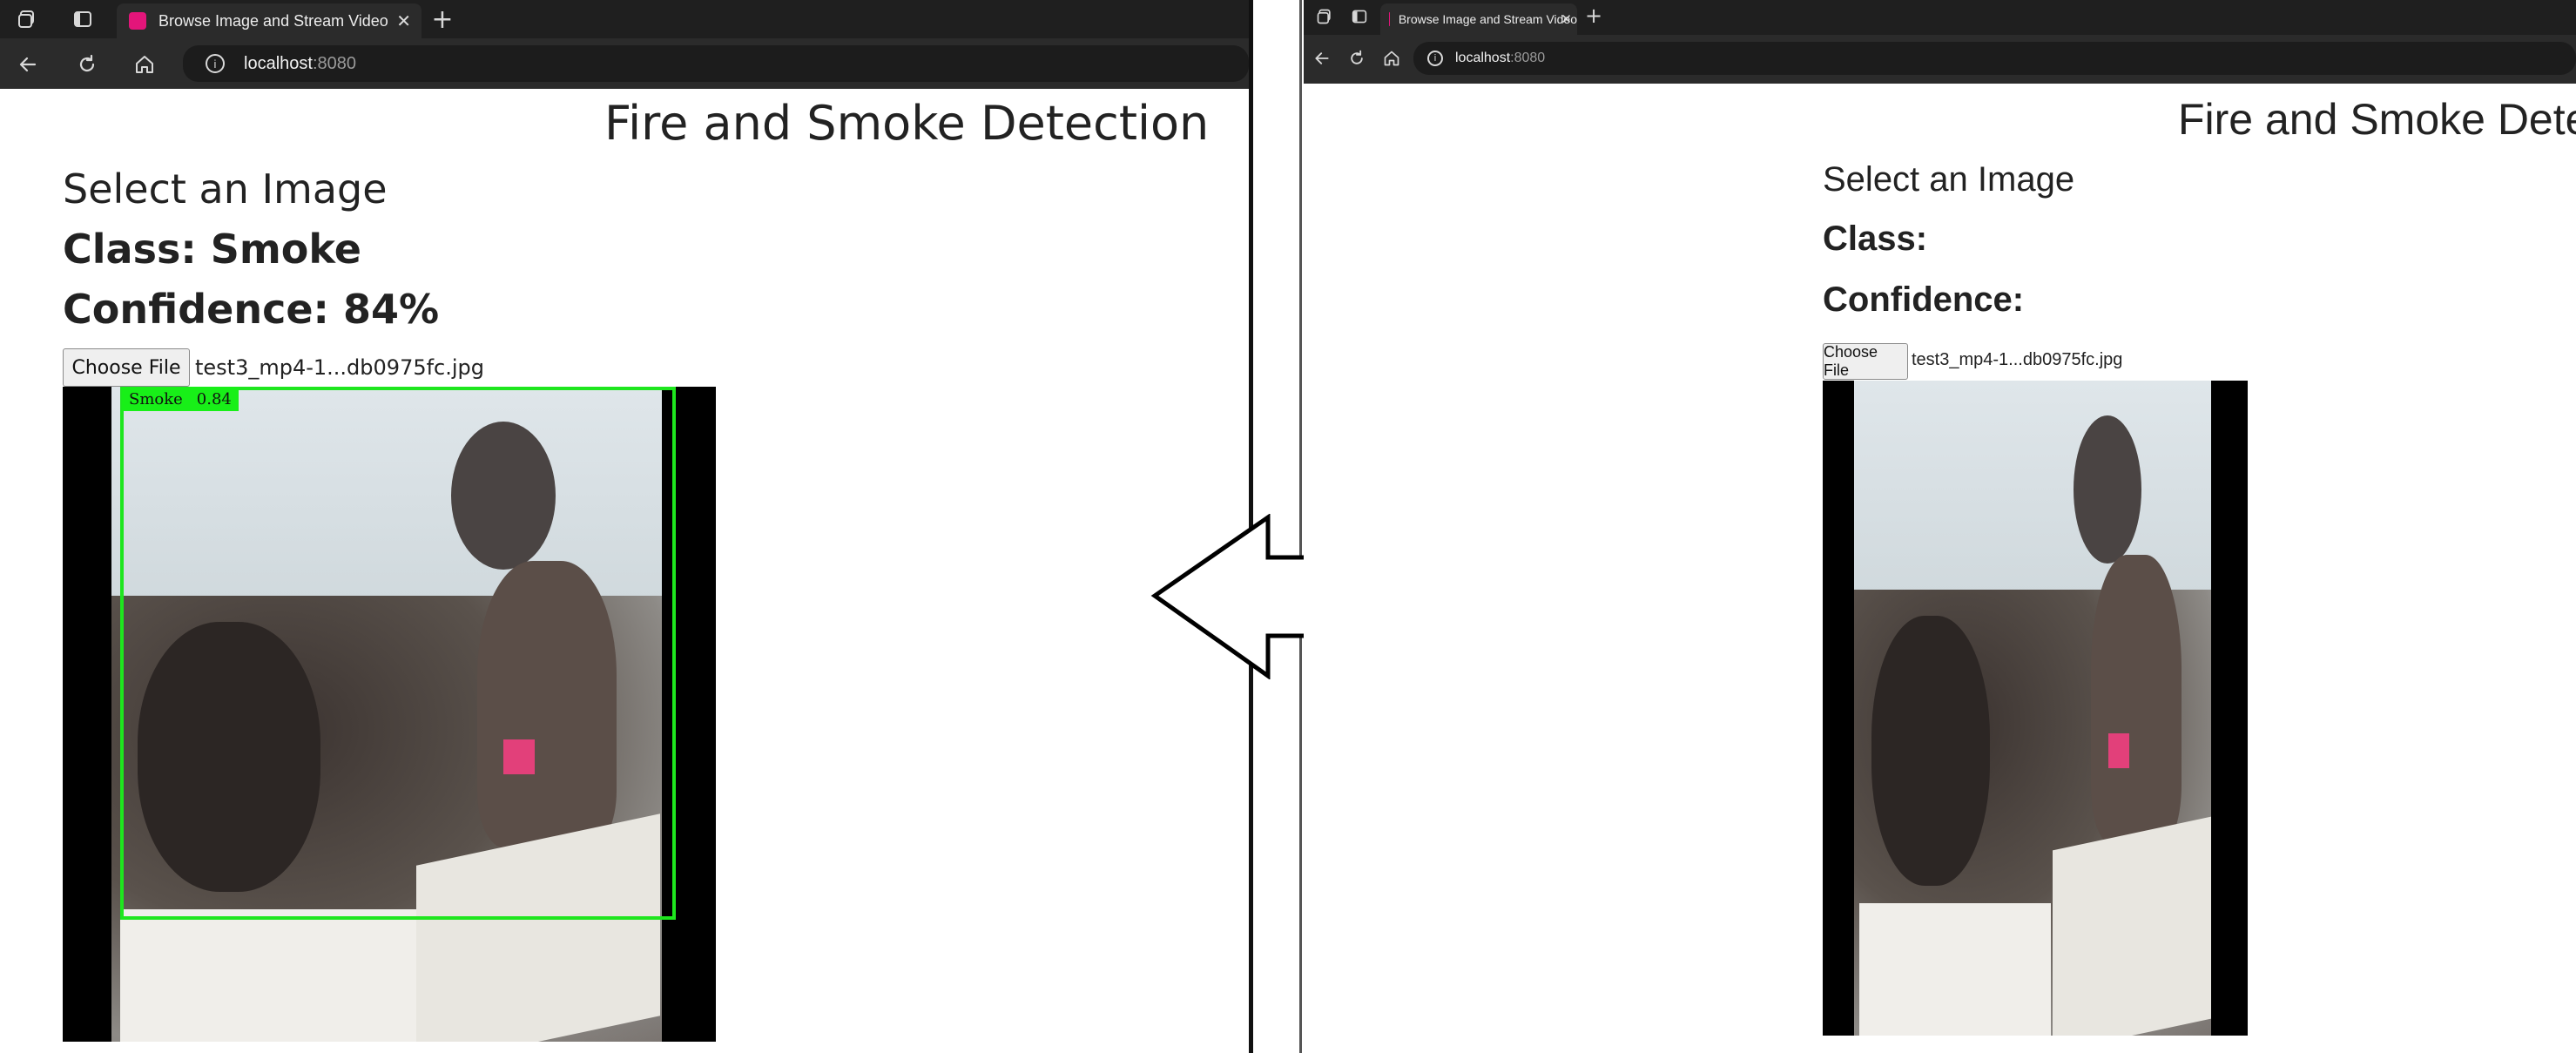 The height and width of the screenshot is (1053, 2576). What do you see at coordinates (2033, 708) in the screenshot?
I see `cctv-scene` at bounding box center [2033, 708].